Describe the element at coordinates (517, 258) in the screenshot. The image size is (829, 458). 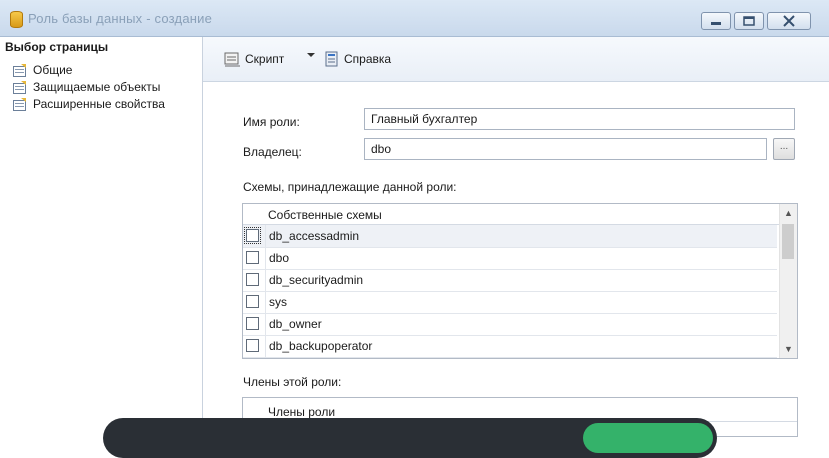
I see `schema-name: dbo` at that location.